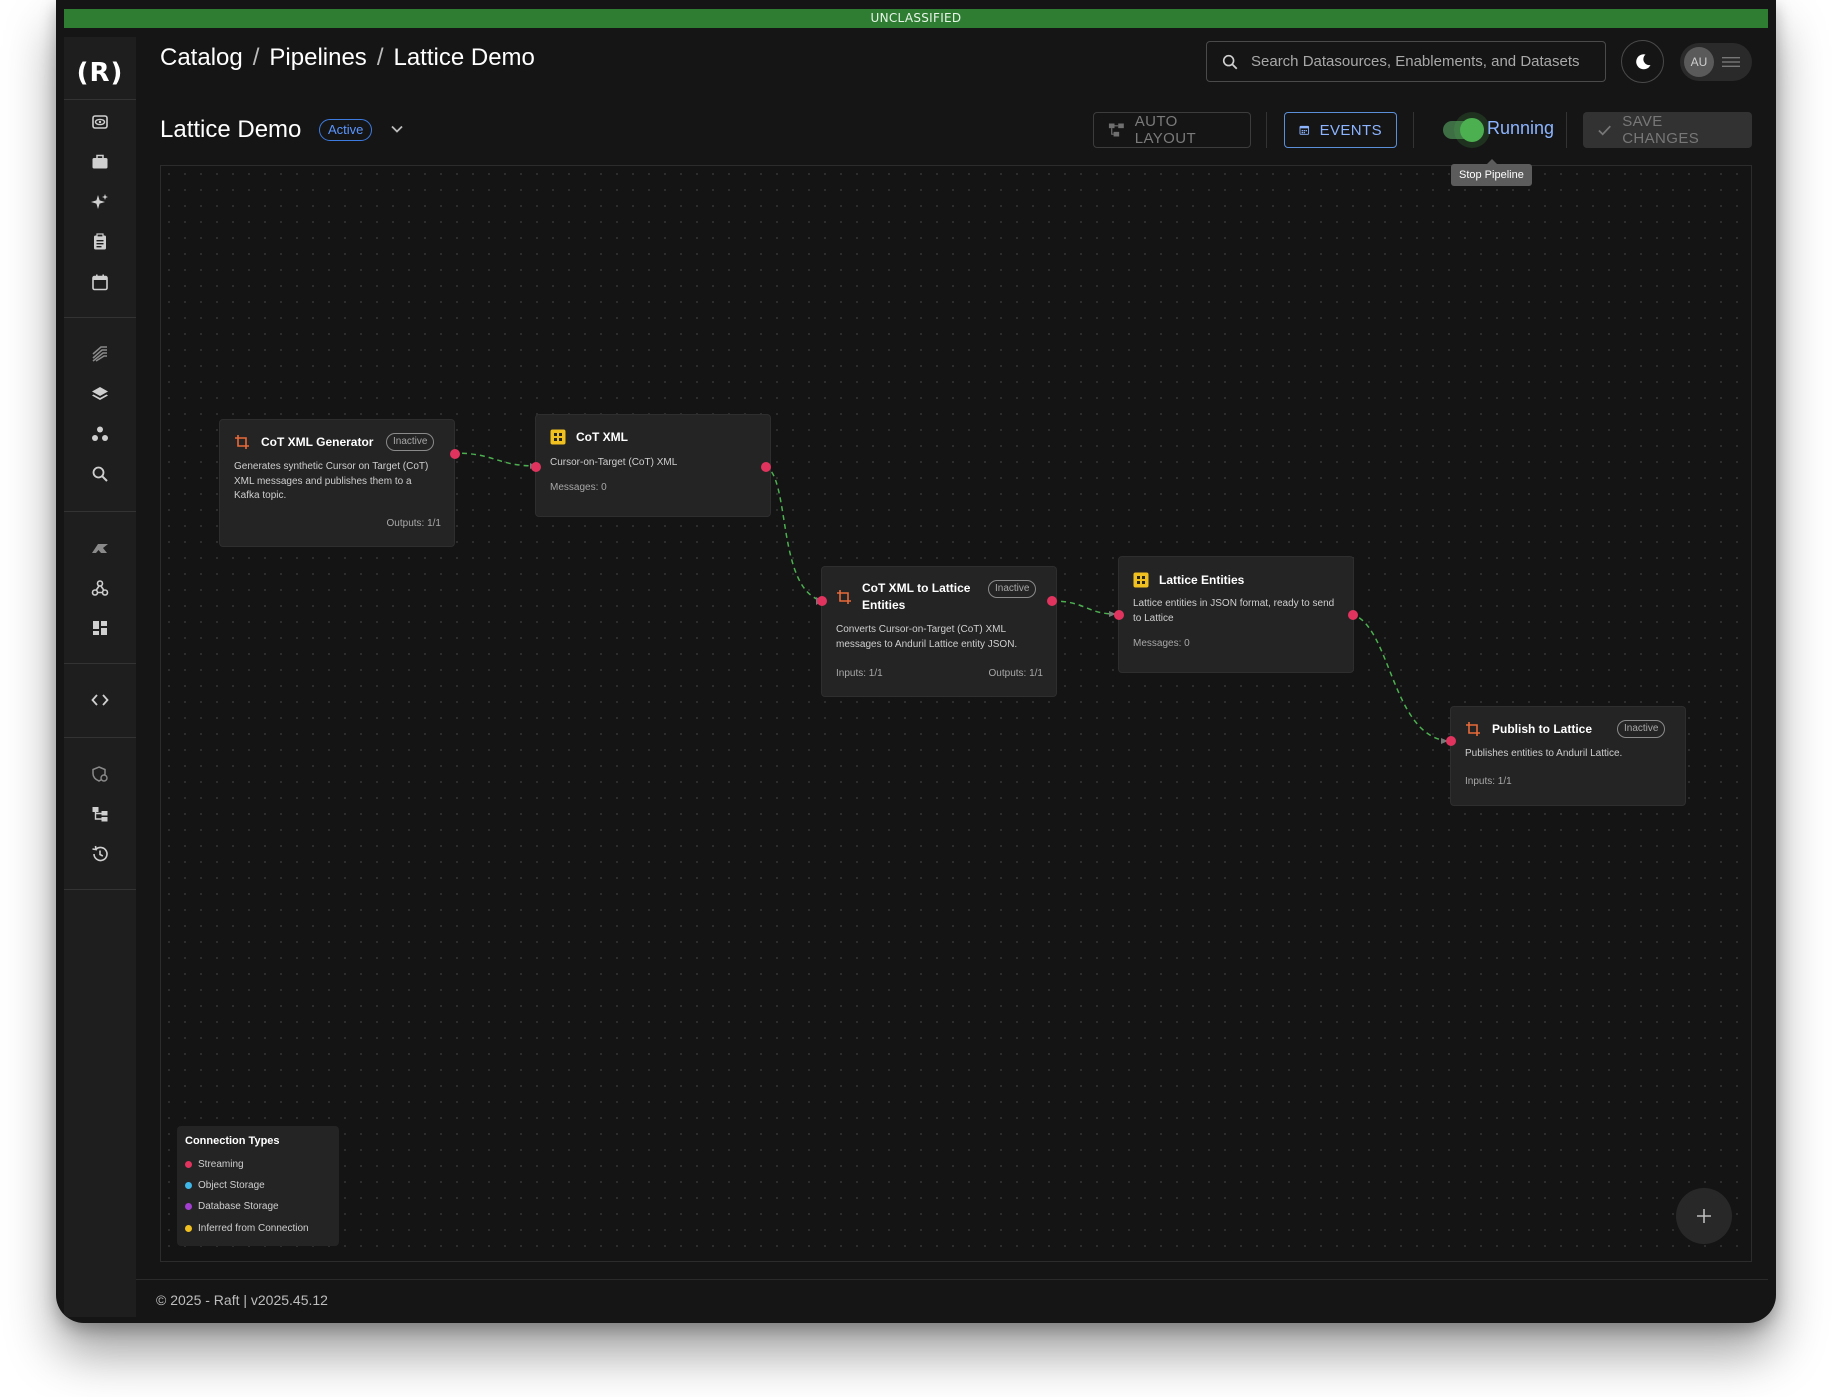 This screenshot has width=1832, height=1397. I want to click on legend-label: Database Storage, so click(238, 1206).